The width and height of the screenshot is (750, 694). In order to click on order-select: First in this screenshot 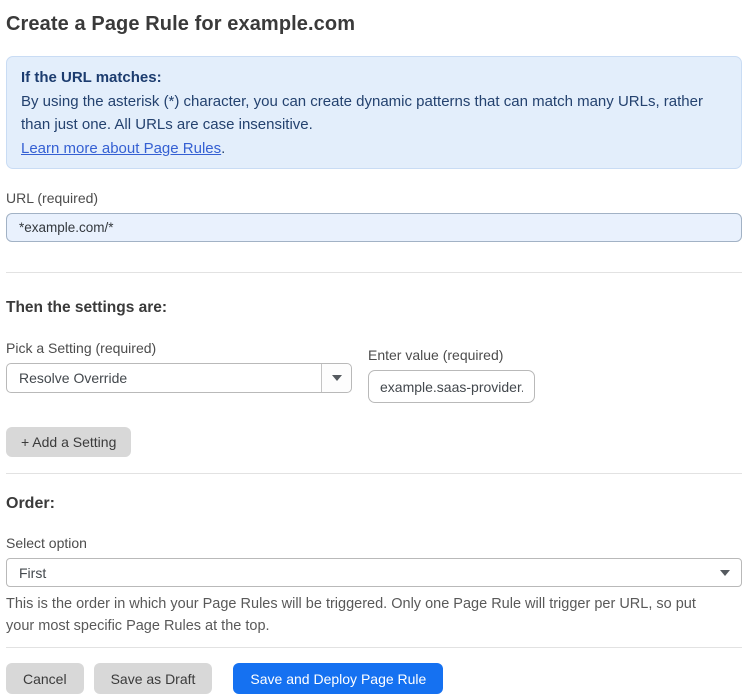, I will do `click(374, 572)`.